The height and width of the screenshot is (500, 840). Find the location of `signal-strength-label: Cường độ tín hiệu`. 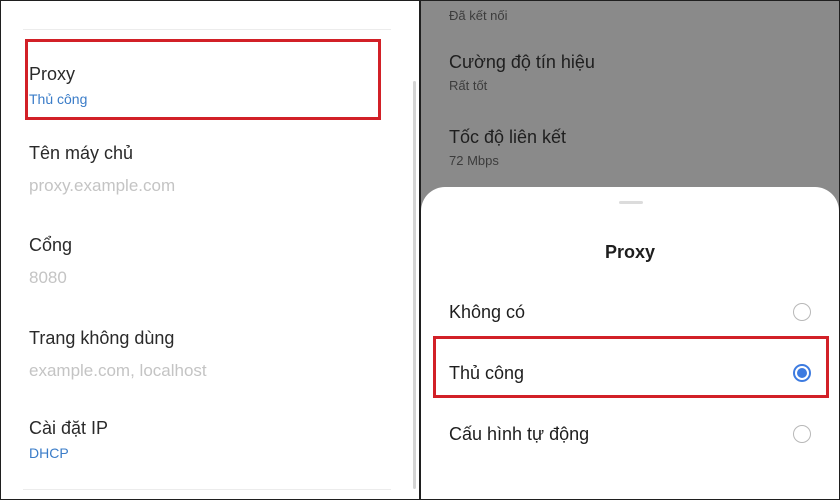

signal-strength-label: Cường độ tín hiệu is located at coordinates (522, 62).